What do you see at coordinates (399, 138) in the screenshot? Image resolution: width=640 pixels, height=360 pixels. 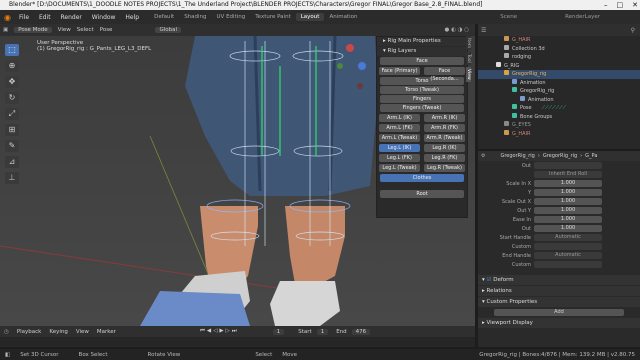 I see `layer-arm-l-tweak-button: Arm.L (Tweak)` at bounding box center [399, 138].